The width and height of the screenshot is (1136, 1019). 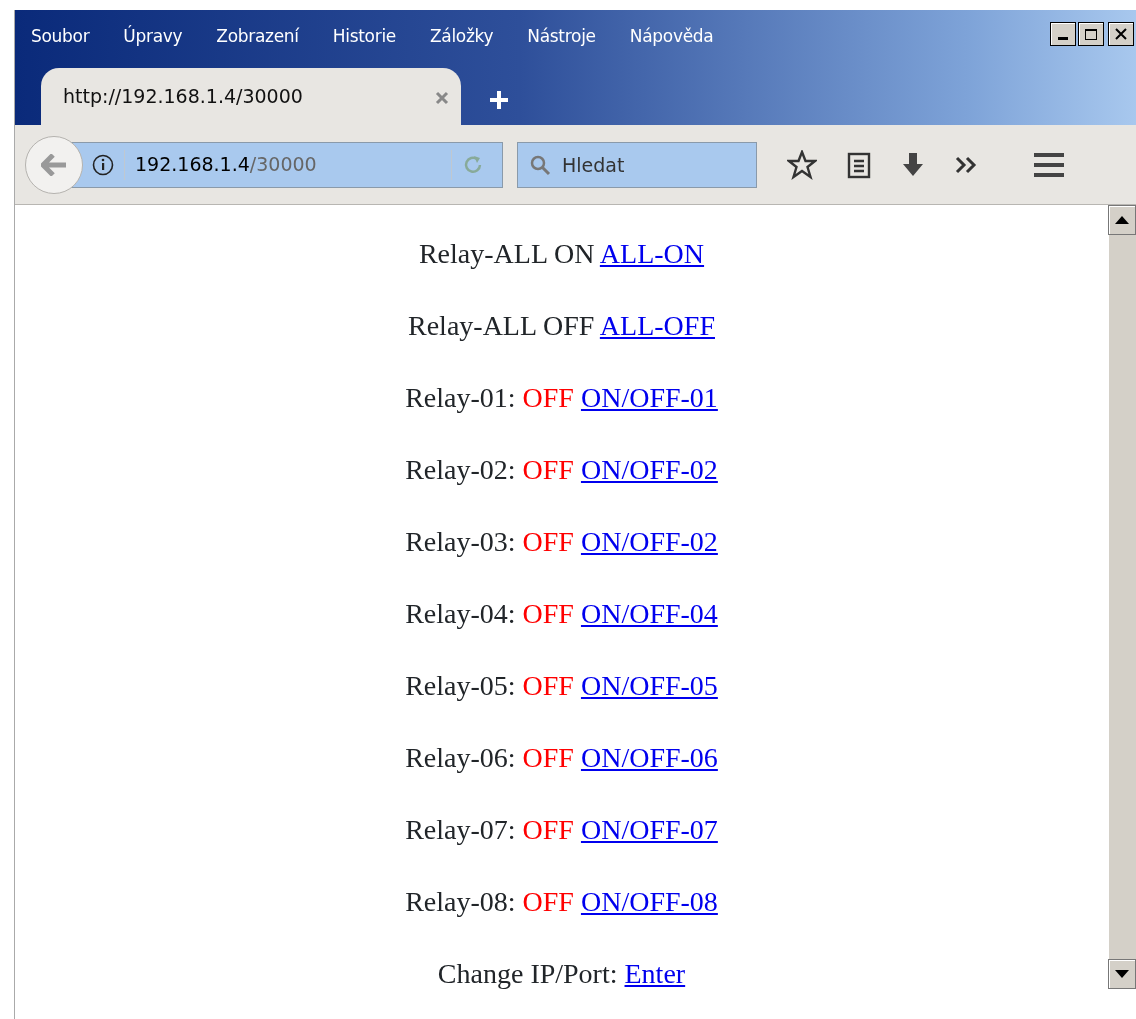 I want to click on menu-item: Historie, so click(x=364, y=37).